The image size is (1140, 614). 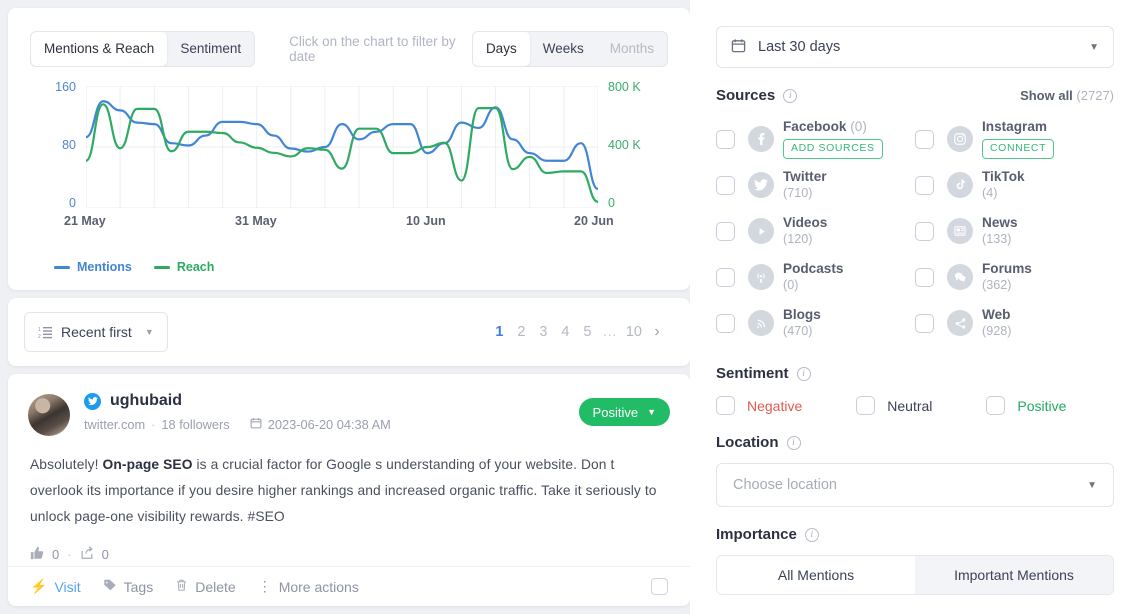 What do you see at coordinates (1026, 405) in the screenshot?
I see `sentiment-option-positive: Positive` at bounding box center [1026, 405].